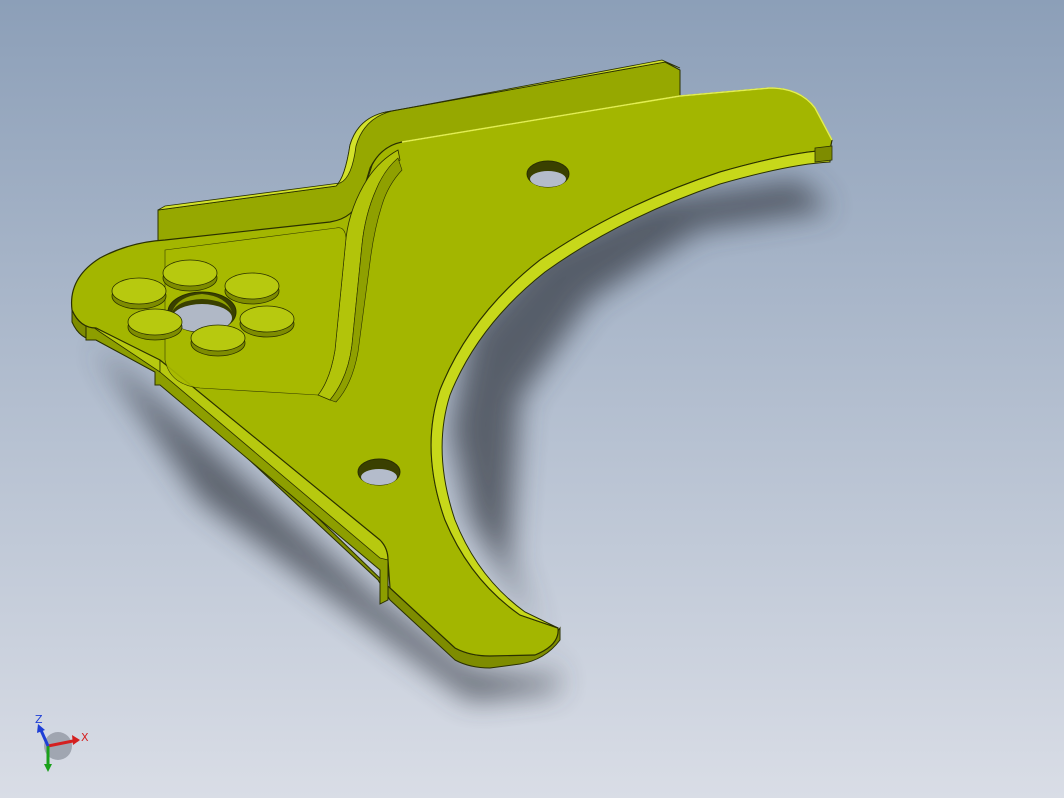 Image resolution: width=1064 pixels, height=798 pixels. What do you see at coordinates (39, 719) in the screenshot?
I see `triad-z-label: Z` at bounding box center [39, 719].